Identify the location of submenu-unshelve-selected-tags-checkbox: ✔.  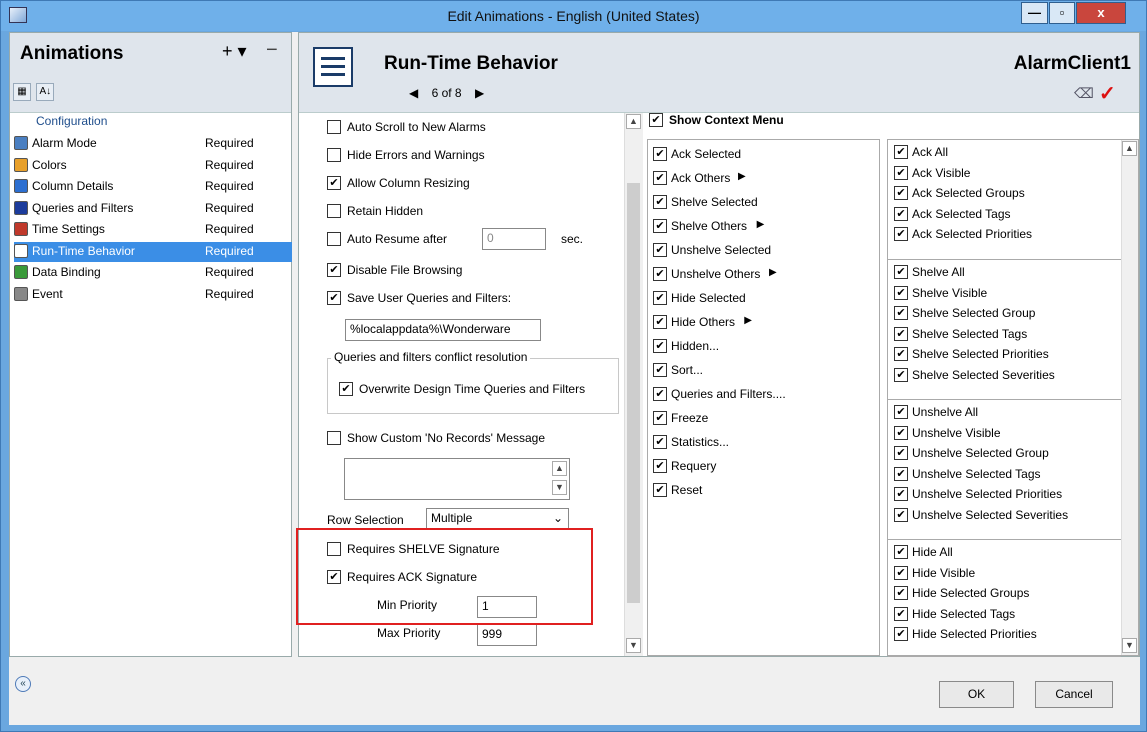
(901, 473).